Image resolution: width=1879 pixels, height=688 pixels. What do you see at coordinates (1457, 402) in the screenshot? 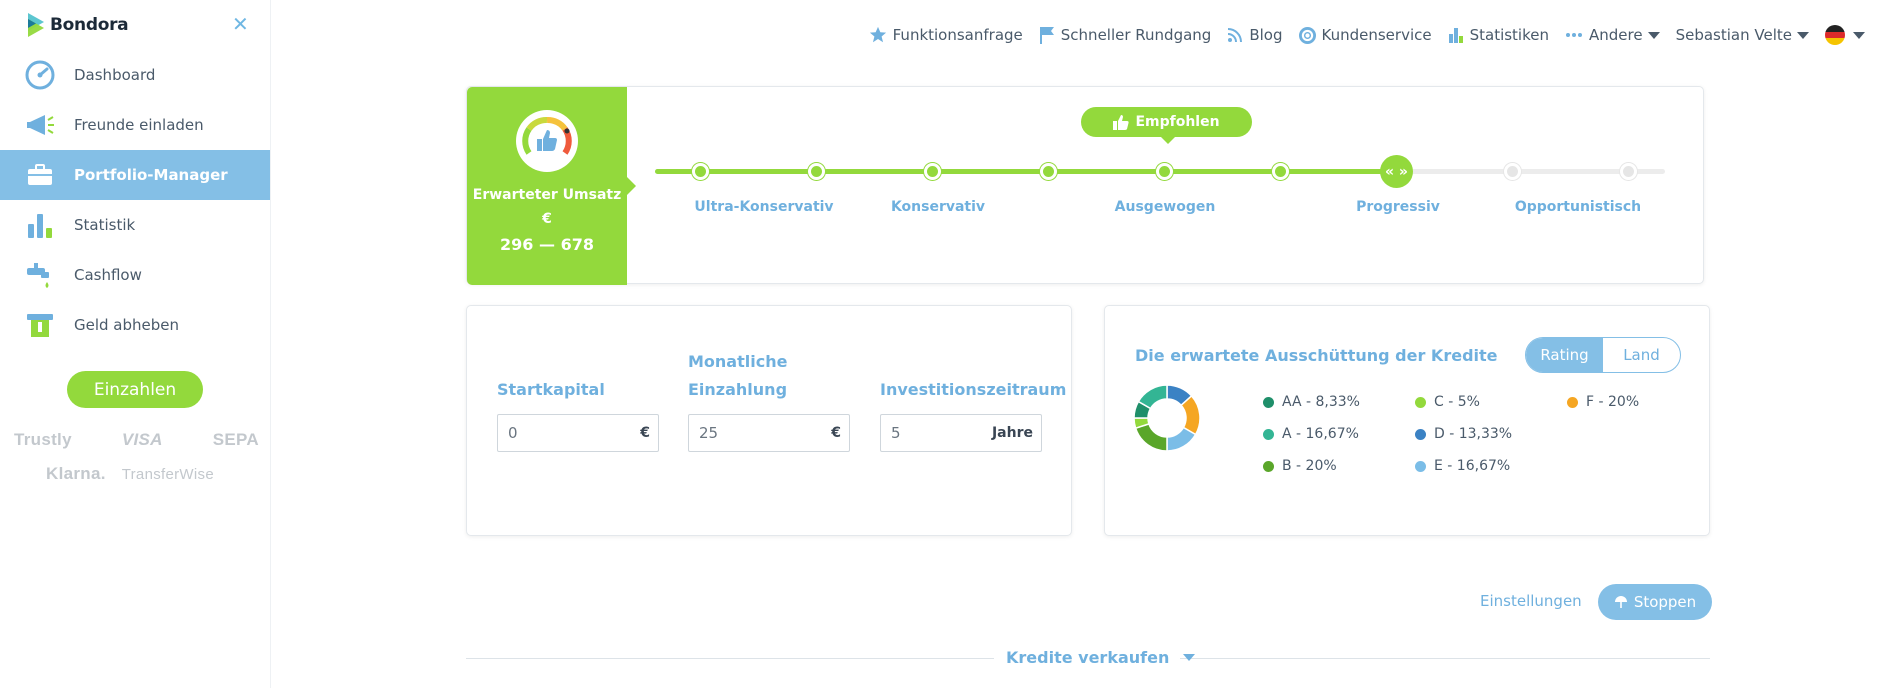
I see `legend-label: C - 5%` at bounding box center [1457, 402].